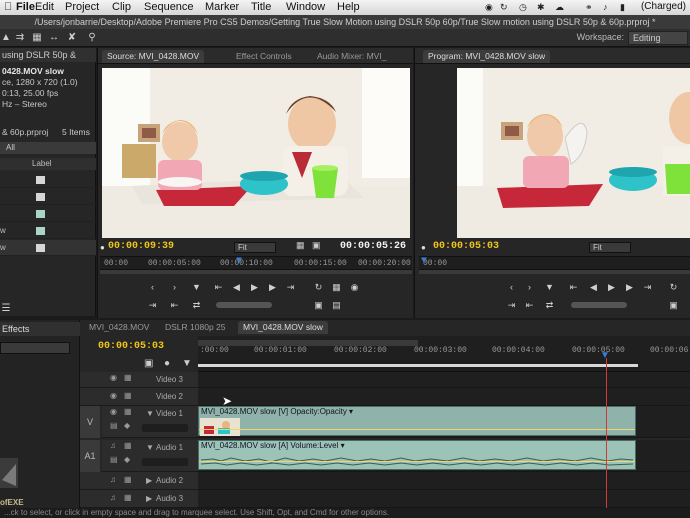  Describe the element at coordinates (283, 327) in the screenshot. I see `tab-sequence-slow: MVI_0428.MOV slow` at that location.